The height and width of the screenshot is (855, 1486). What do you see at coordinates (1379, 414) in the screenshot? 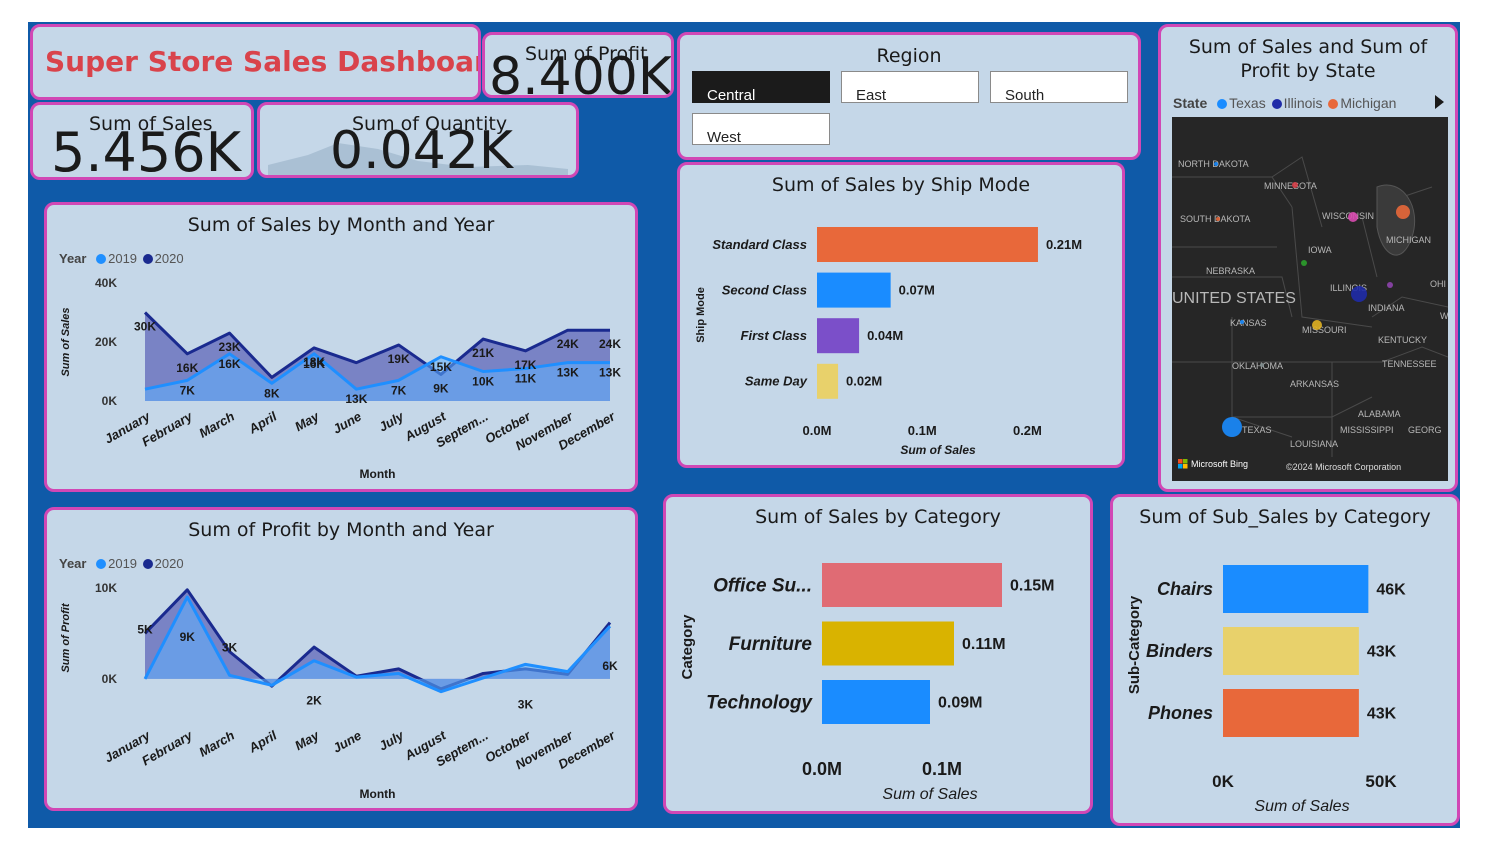
I see `map-place-label: ALABAMA` at bounding box center [1379, 414].